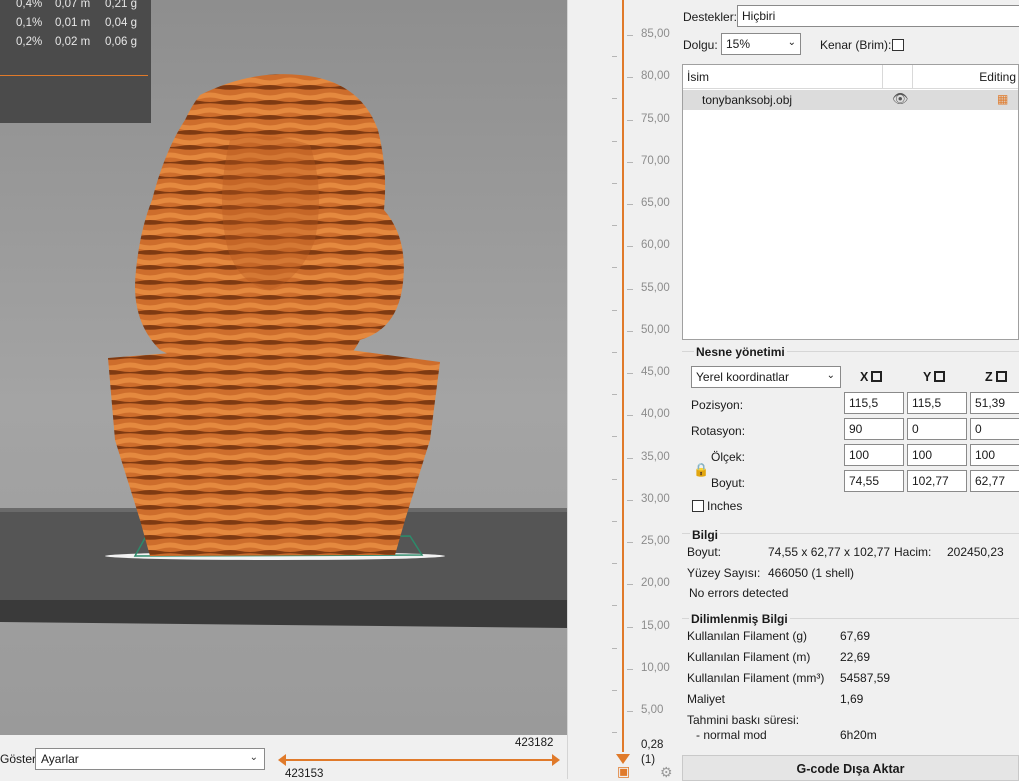  Describe the element at coordinates (705, 535) in the screenshot. I see `info-title: Bilgi` at that location.